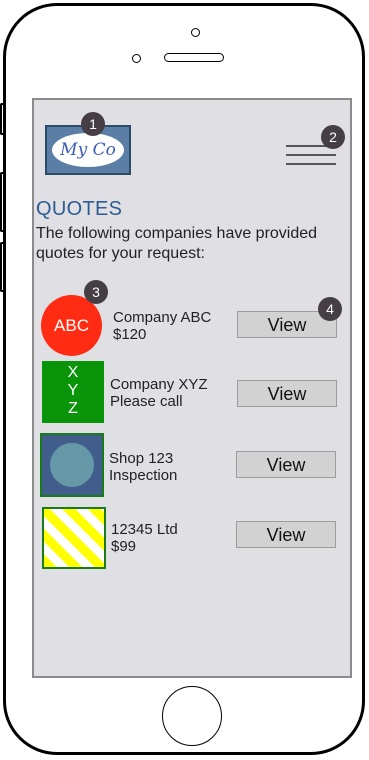 The image size is (369, 760). I want to click on callout-badge-4: 4, so click(330, 309).